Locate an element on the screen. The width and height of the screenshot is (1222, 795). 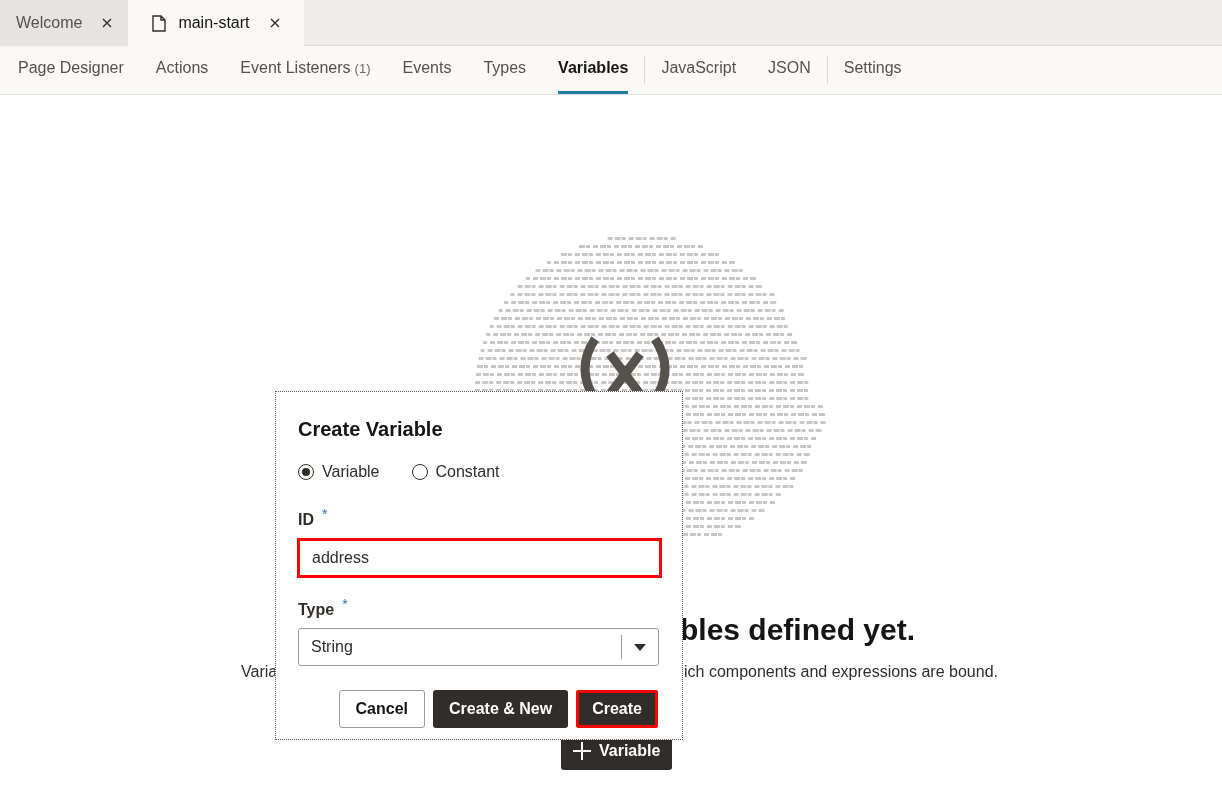
empty-heading: bles defined yet. is located at coordinates (798, 629).